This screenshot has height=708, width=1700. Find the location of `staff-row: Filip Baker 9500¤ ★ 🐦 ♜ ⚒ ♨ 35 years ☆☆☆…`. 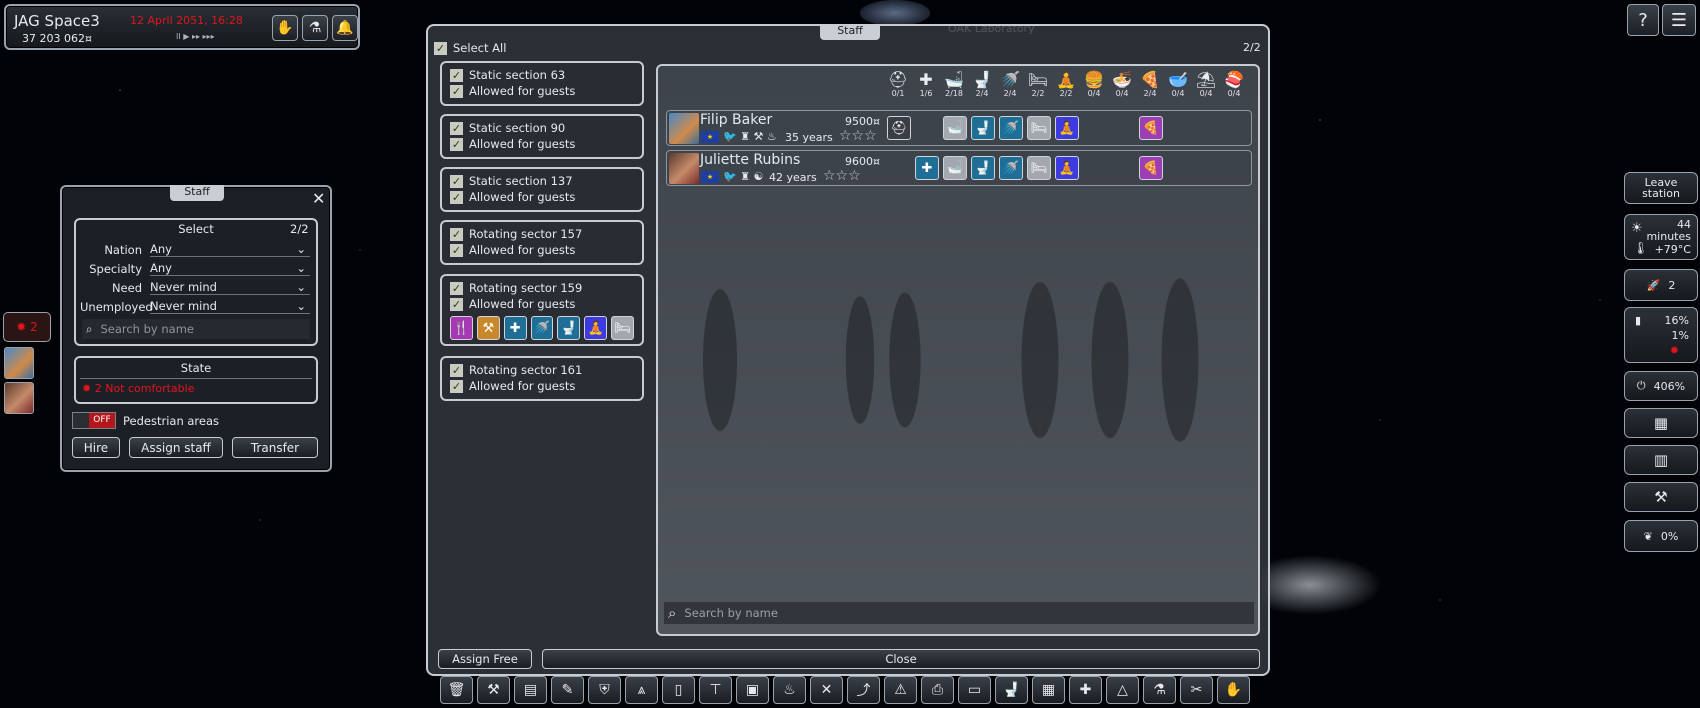

staff-row: Filip Baker 9500¤ ★ 🐦 ♜ ⚒ ♨ 35 years ☆☆☆… is located at coordinates (959, 128).